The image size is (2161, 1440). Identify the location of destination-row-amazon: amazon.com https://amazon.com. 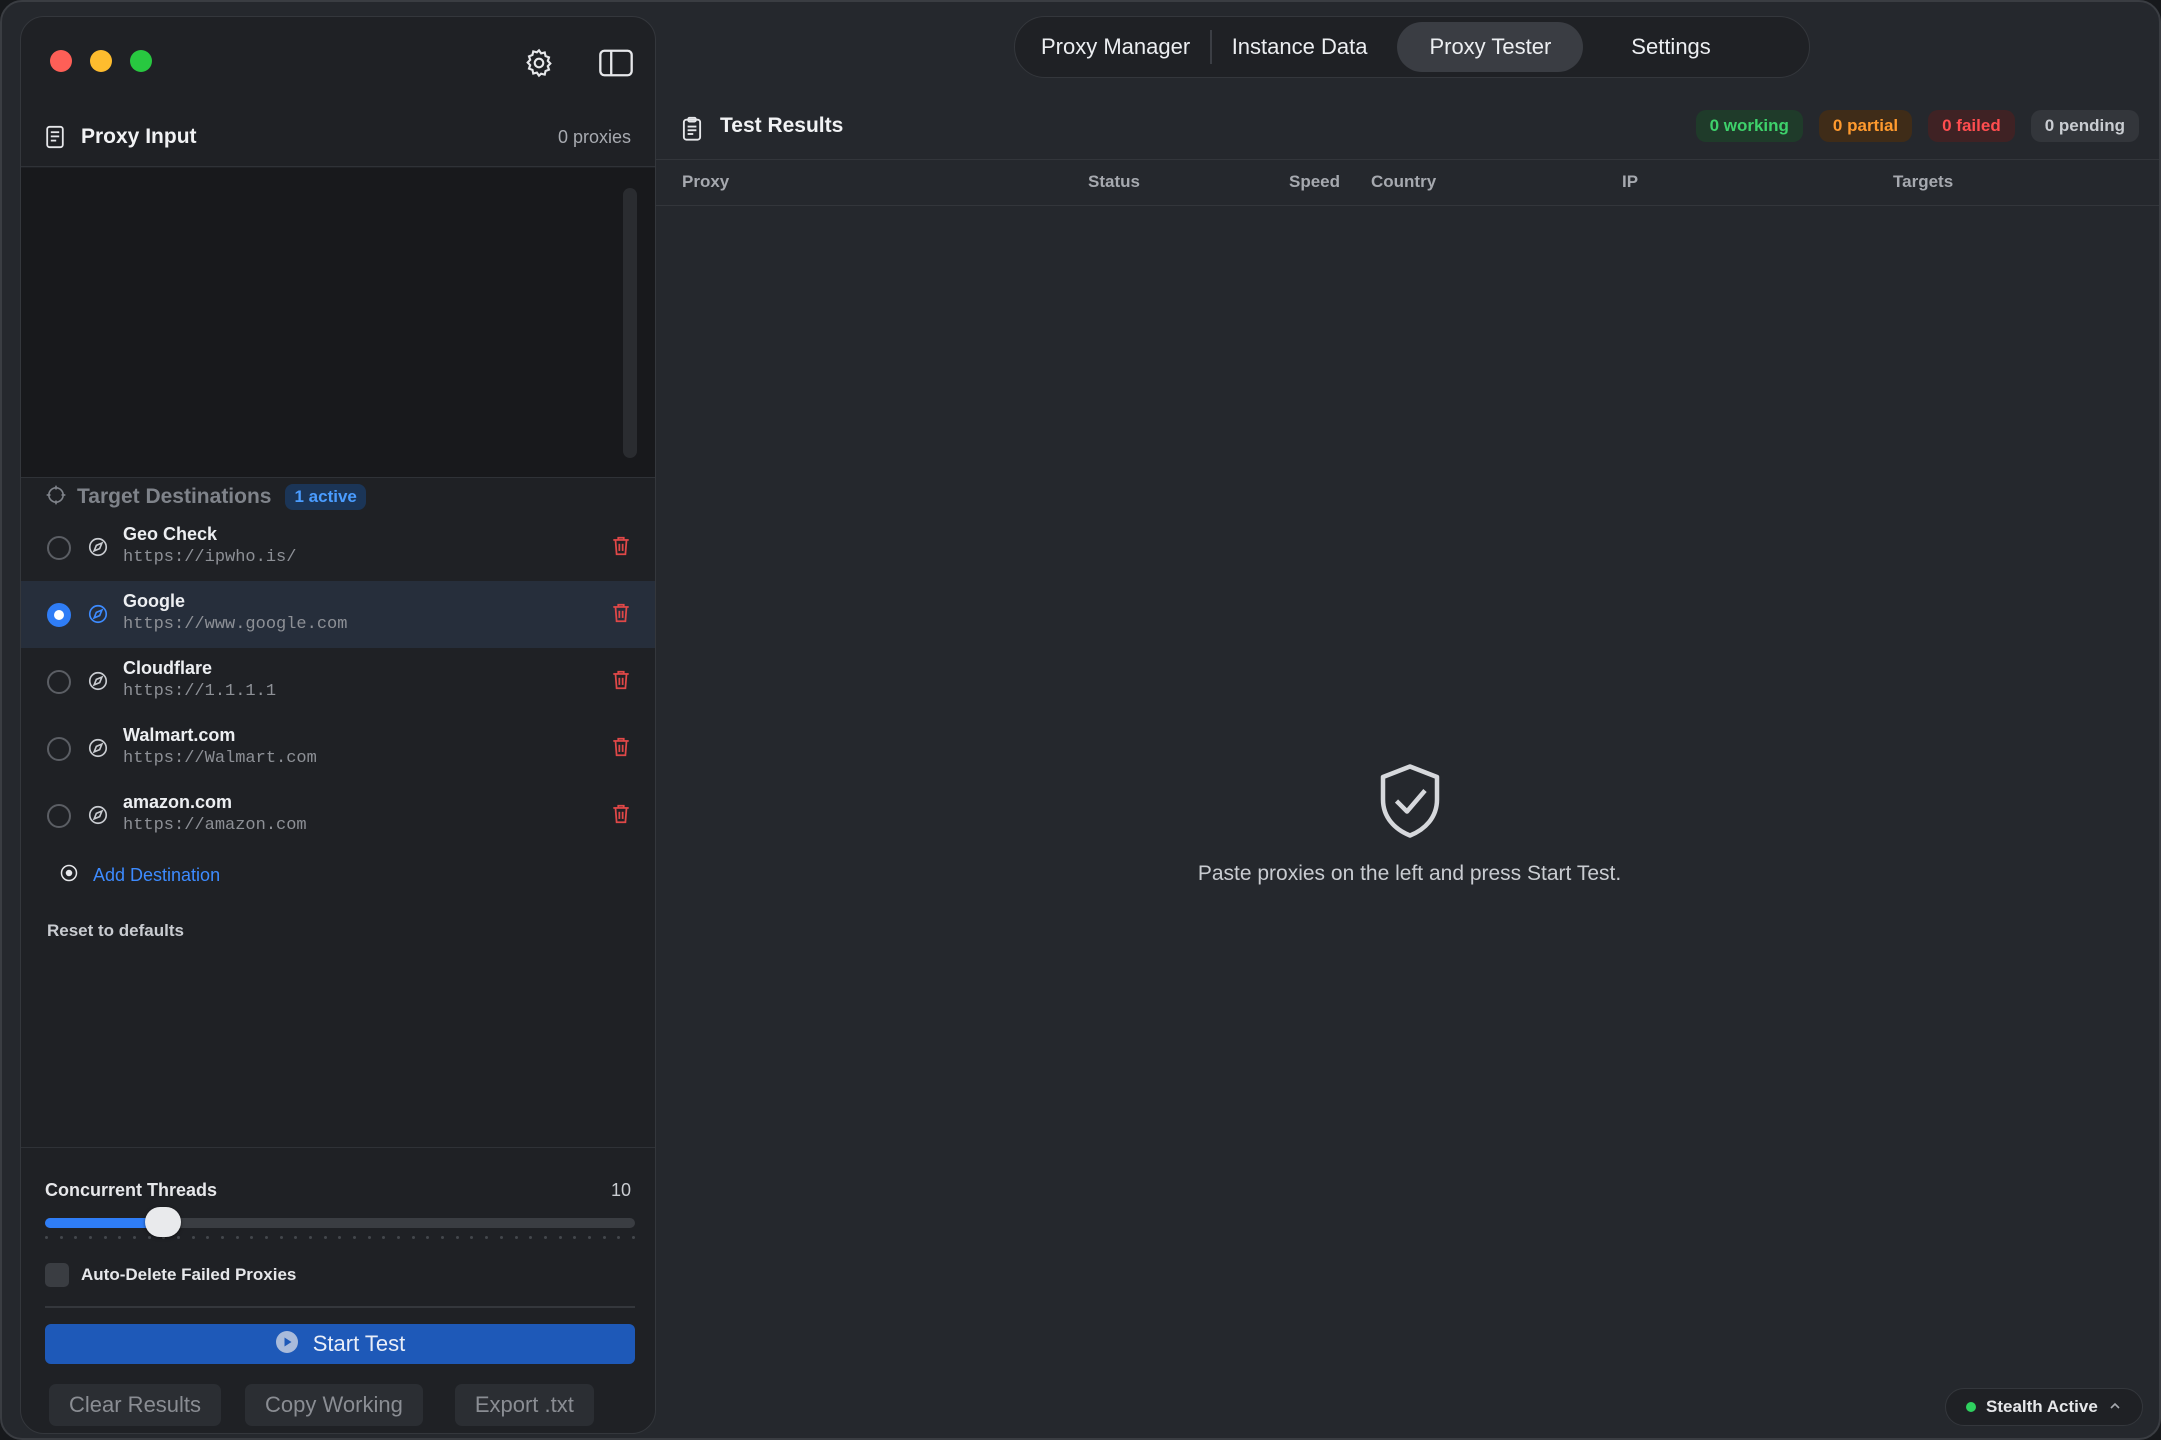
(338, 815).